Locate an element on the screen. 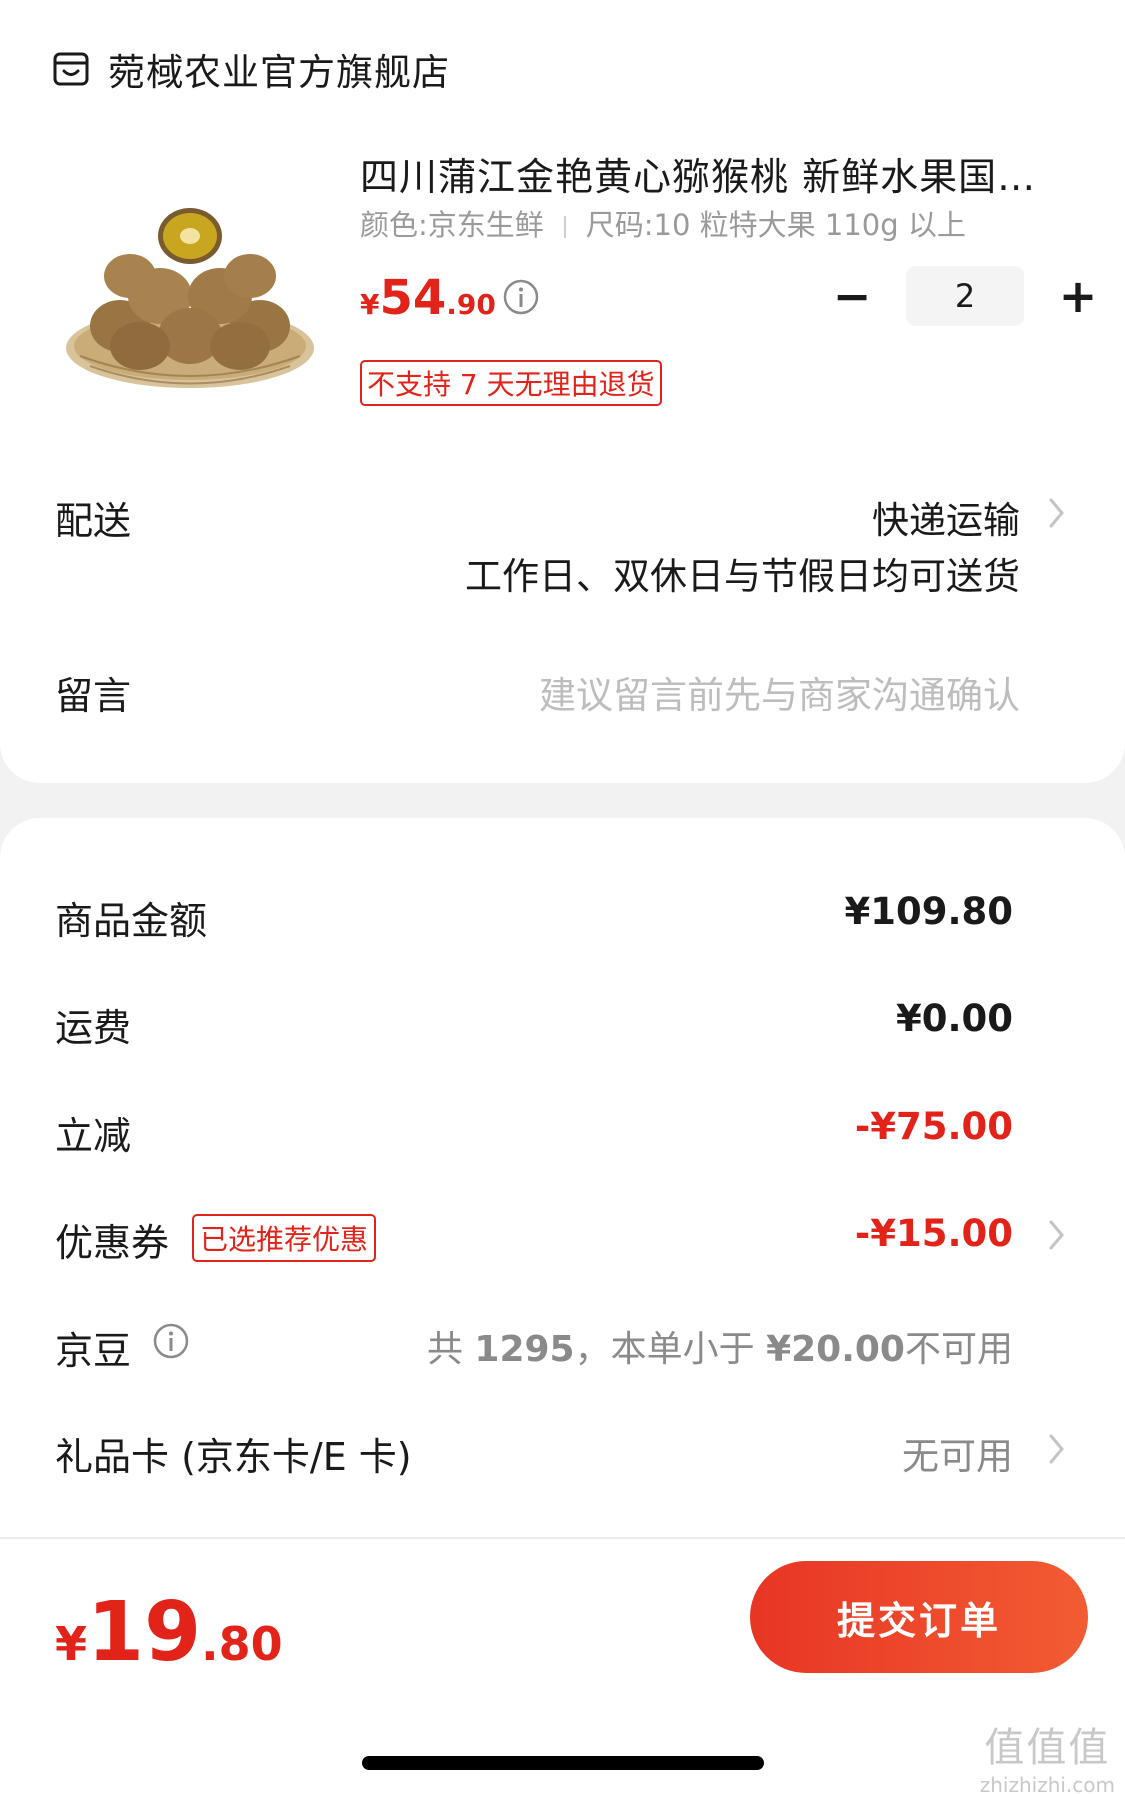  price-integer: 54 is located at coordinates (413, 298).